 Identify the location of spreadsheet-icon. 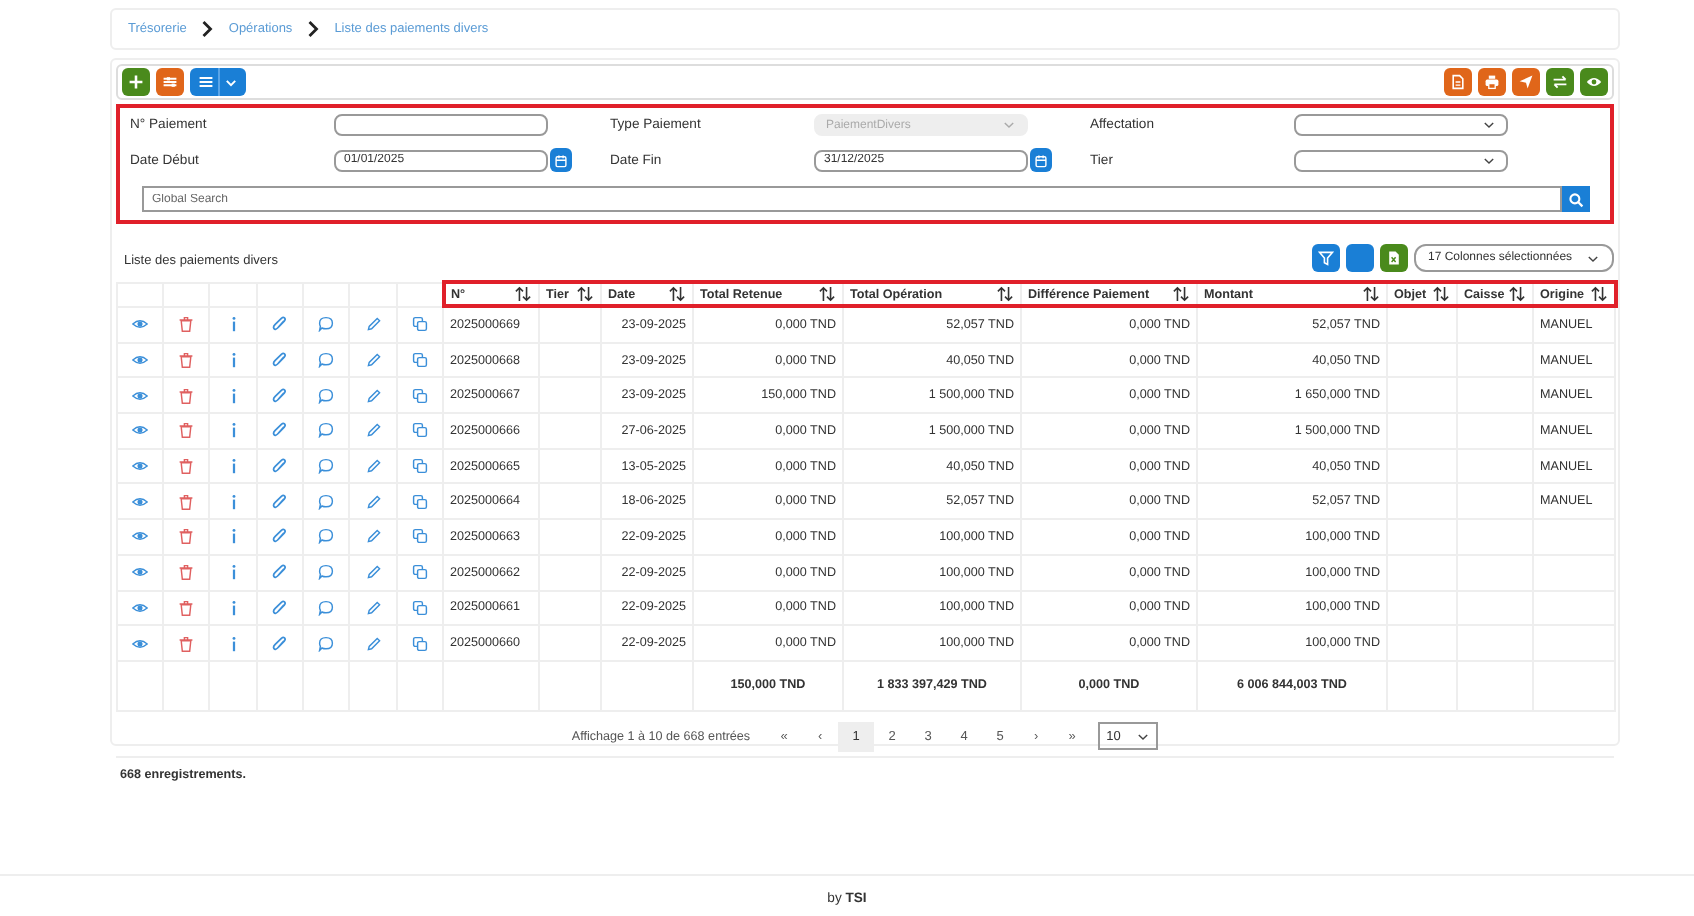
(1394, 258).